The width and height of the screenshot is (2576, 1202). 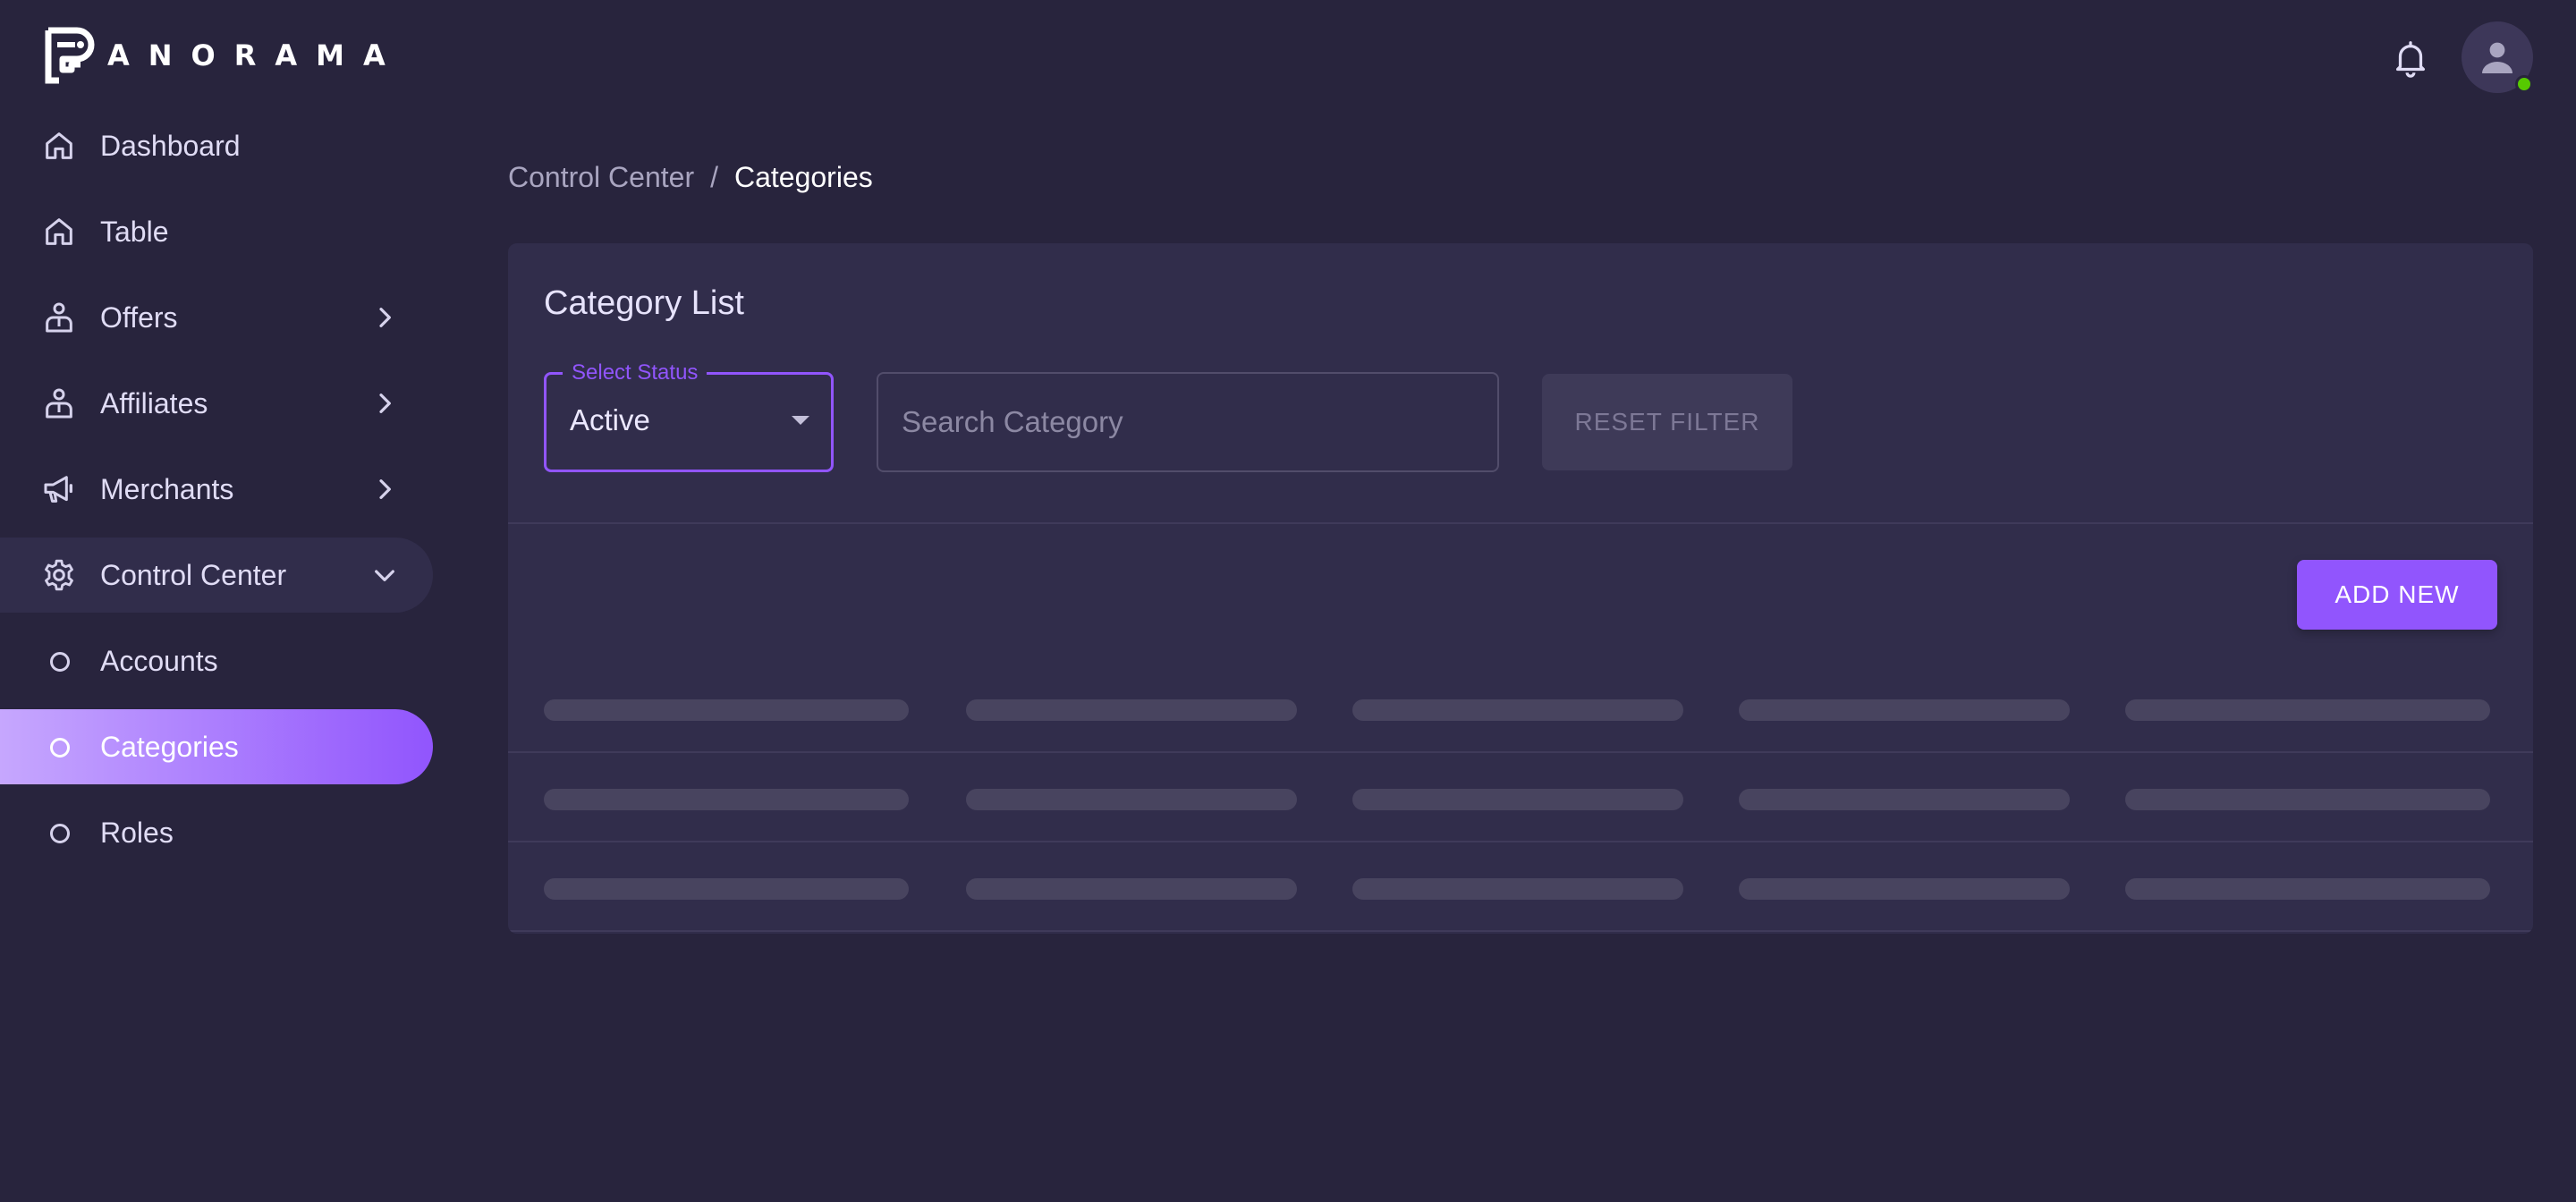 What do you see at coordinates (601, 177) in the screenshot?
I see `breadcrumb-link-control-center: Control Center` at bounding box center [601, 177].